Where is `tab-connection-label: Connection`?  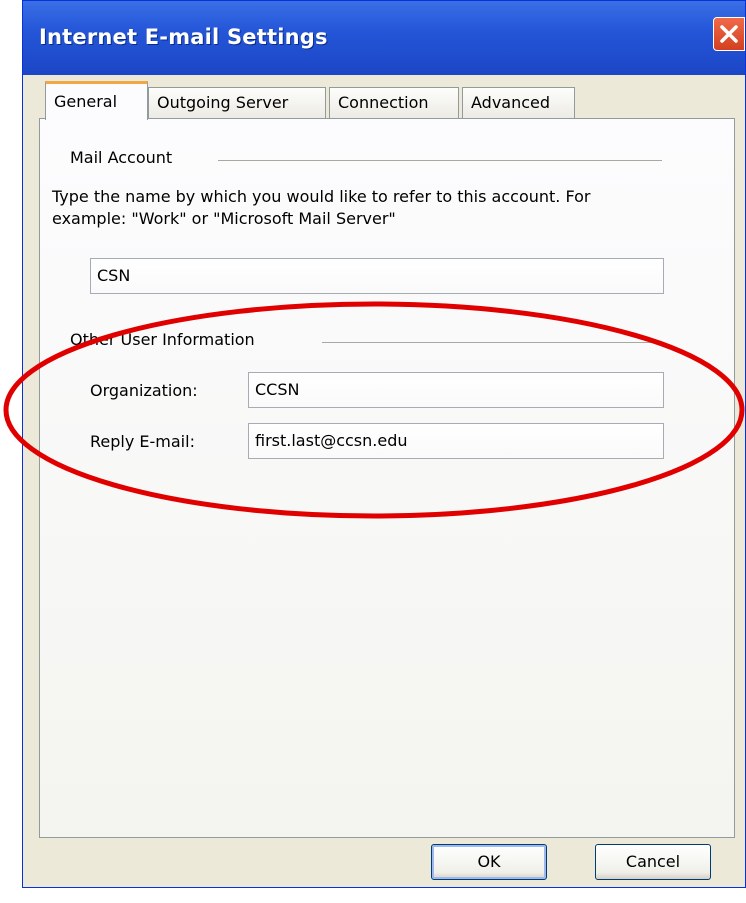 tab-connection-label: Connection is located at coordinates (383, 102).